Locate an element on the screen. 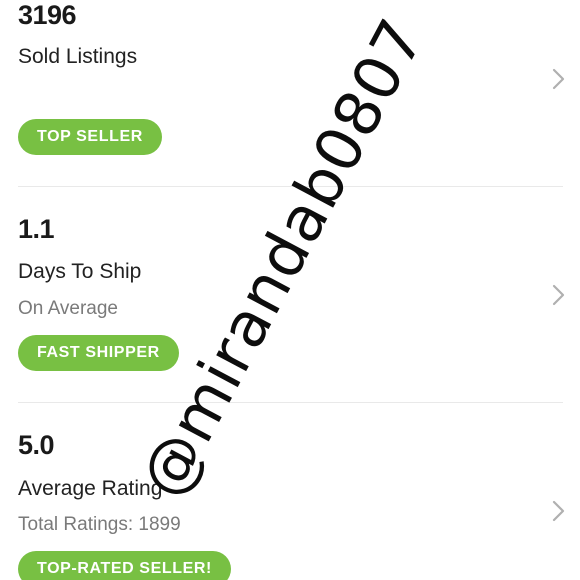  stat-value: 5.0 is located at coordinates (36, 445).